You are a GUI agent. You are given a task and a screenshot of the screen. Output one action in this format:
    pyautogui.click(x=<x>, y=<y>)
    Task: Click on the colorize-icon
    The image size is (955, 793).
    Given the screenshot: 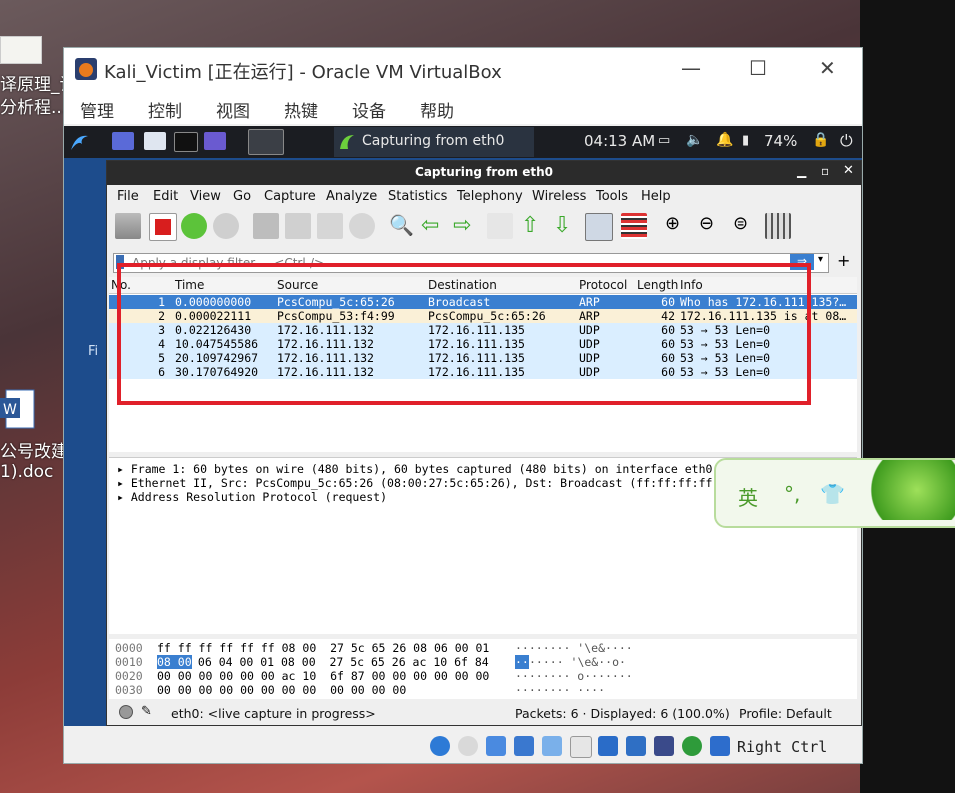 What is the action you would take?
    pyautogui.click(x=634, y=226)
    